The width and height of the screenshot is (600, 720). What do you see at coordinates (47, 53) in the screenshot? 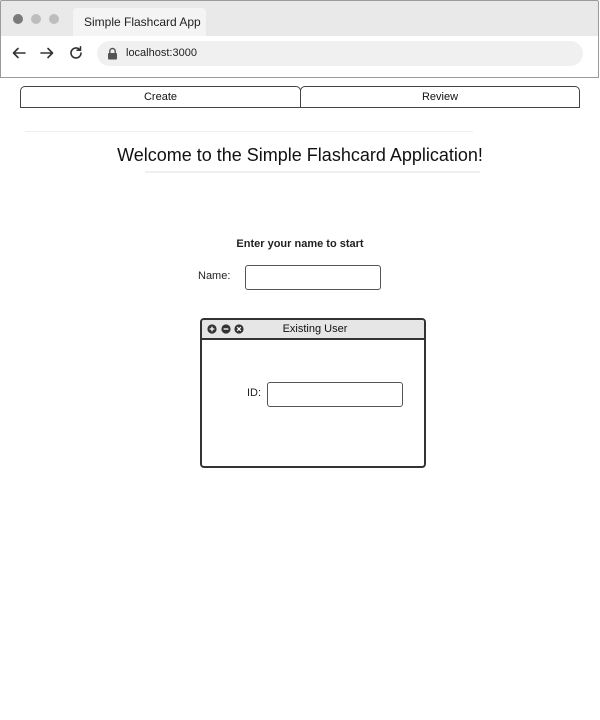
I see `arrow-right-icon` at bounding box center [47, 53].